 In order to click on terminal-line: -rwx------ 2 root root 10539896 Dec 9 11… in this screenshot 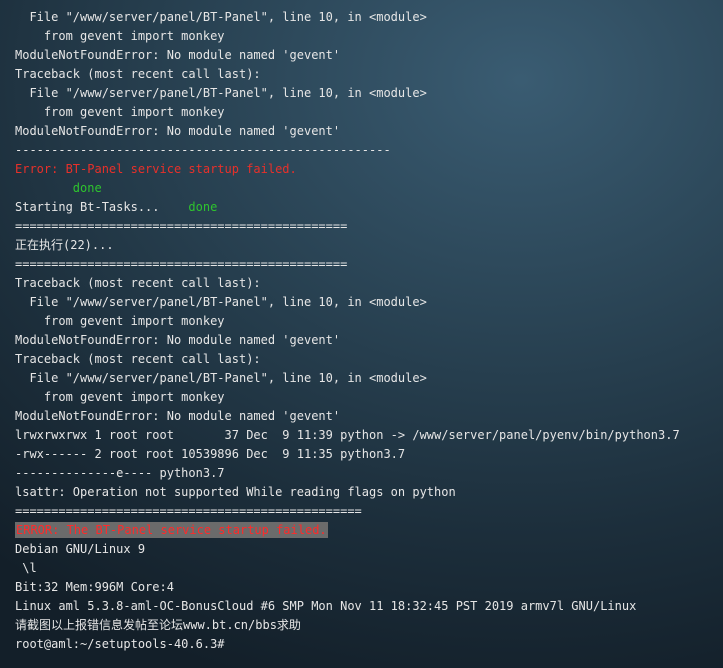, I will do `click(210, 454)`.